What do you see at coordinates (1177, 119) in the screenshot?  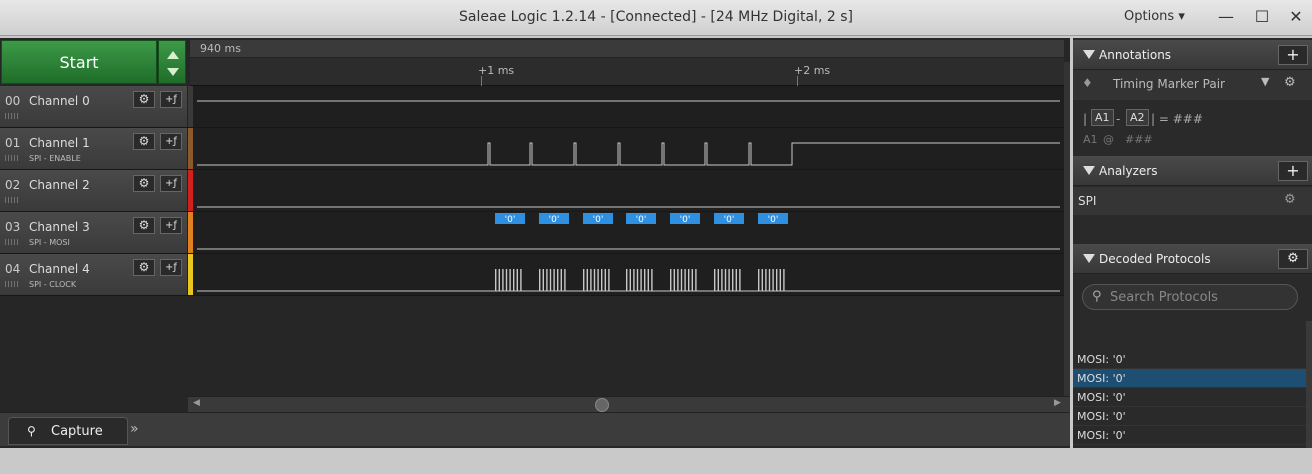 I see `delta-value: | = ###` at bounding box center [1177, 119].